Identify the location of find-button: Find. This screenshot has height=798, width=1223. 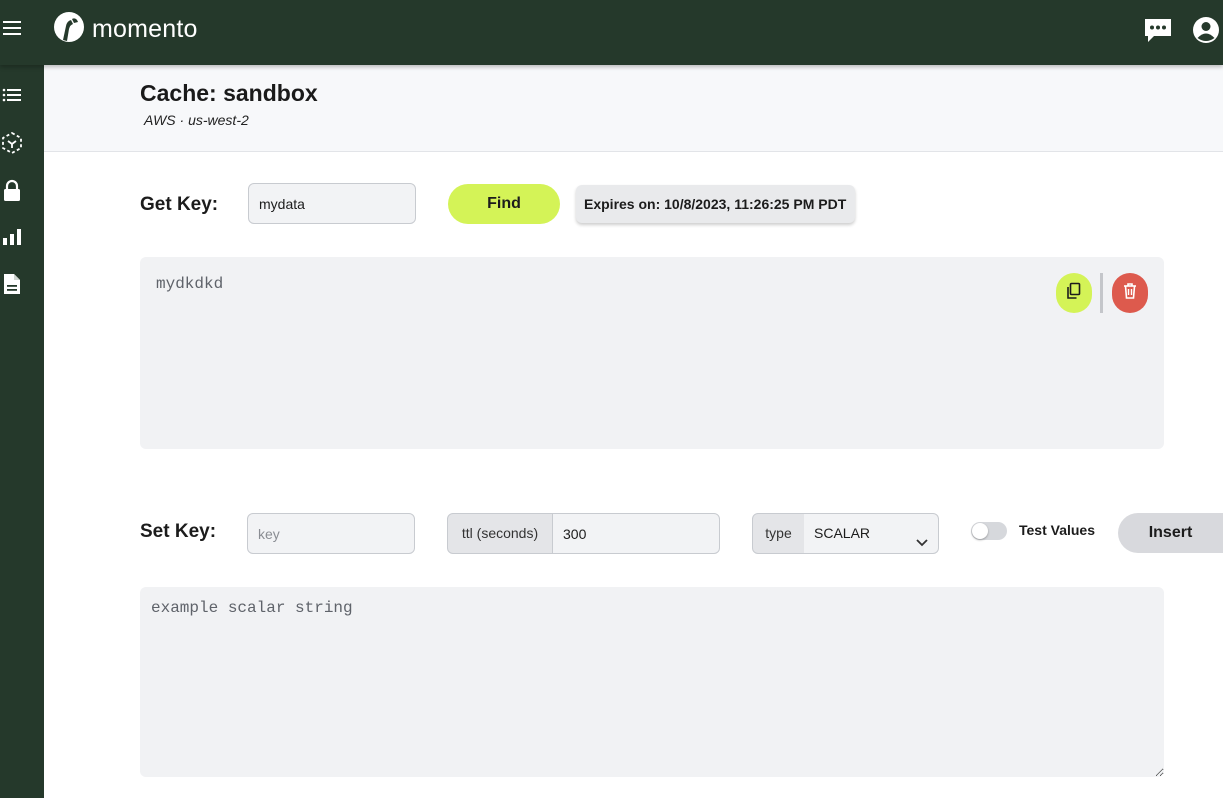
(504, 204).